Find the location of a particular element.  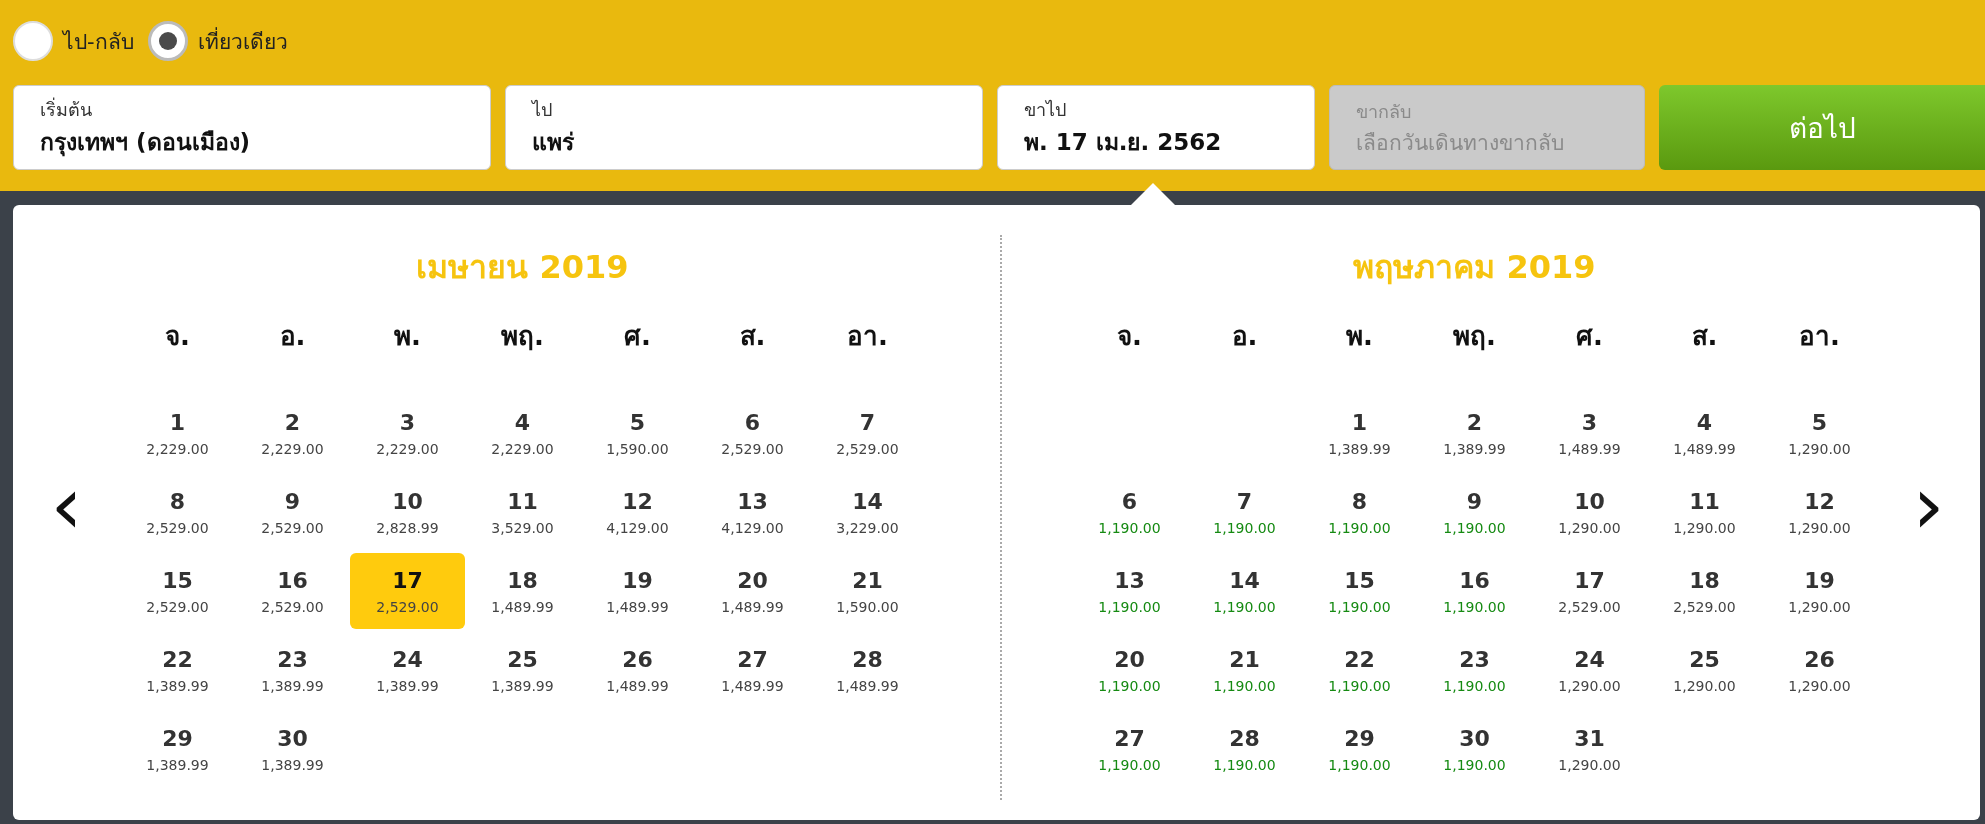

calendar-day: 2 2,229.00 is located at coordinates (292, 433).